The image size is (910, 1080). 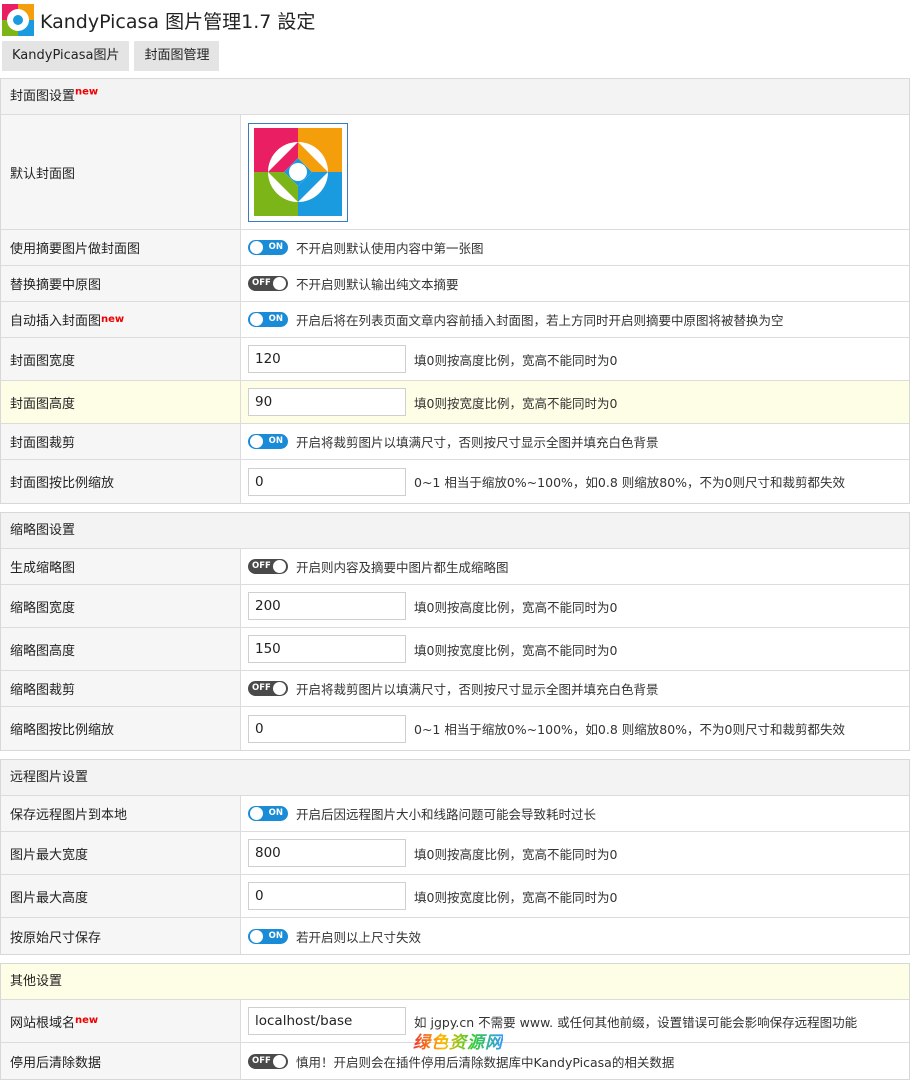 I want to click on cover-crop-row: 封面图裁剪 ON 开启将裁剪图片以填满尺寸，否则按尺寸显示全图并填充白色背景, so click(x=455, y=442).